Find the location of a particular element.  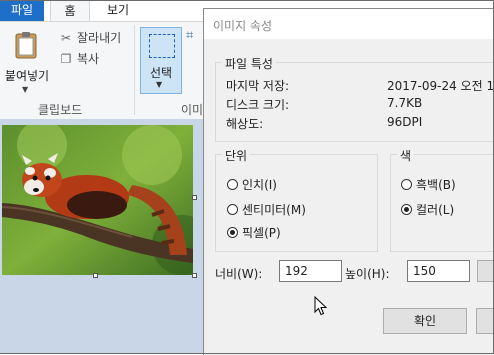

scissors-icon: ✂ is located at coordinates (66, 38).